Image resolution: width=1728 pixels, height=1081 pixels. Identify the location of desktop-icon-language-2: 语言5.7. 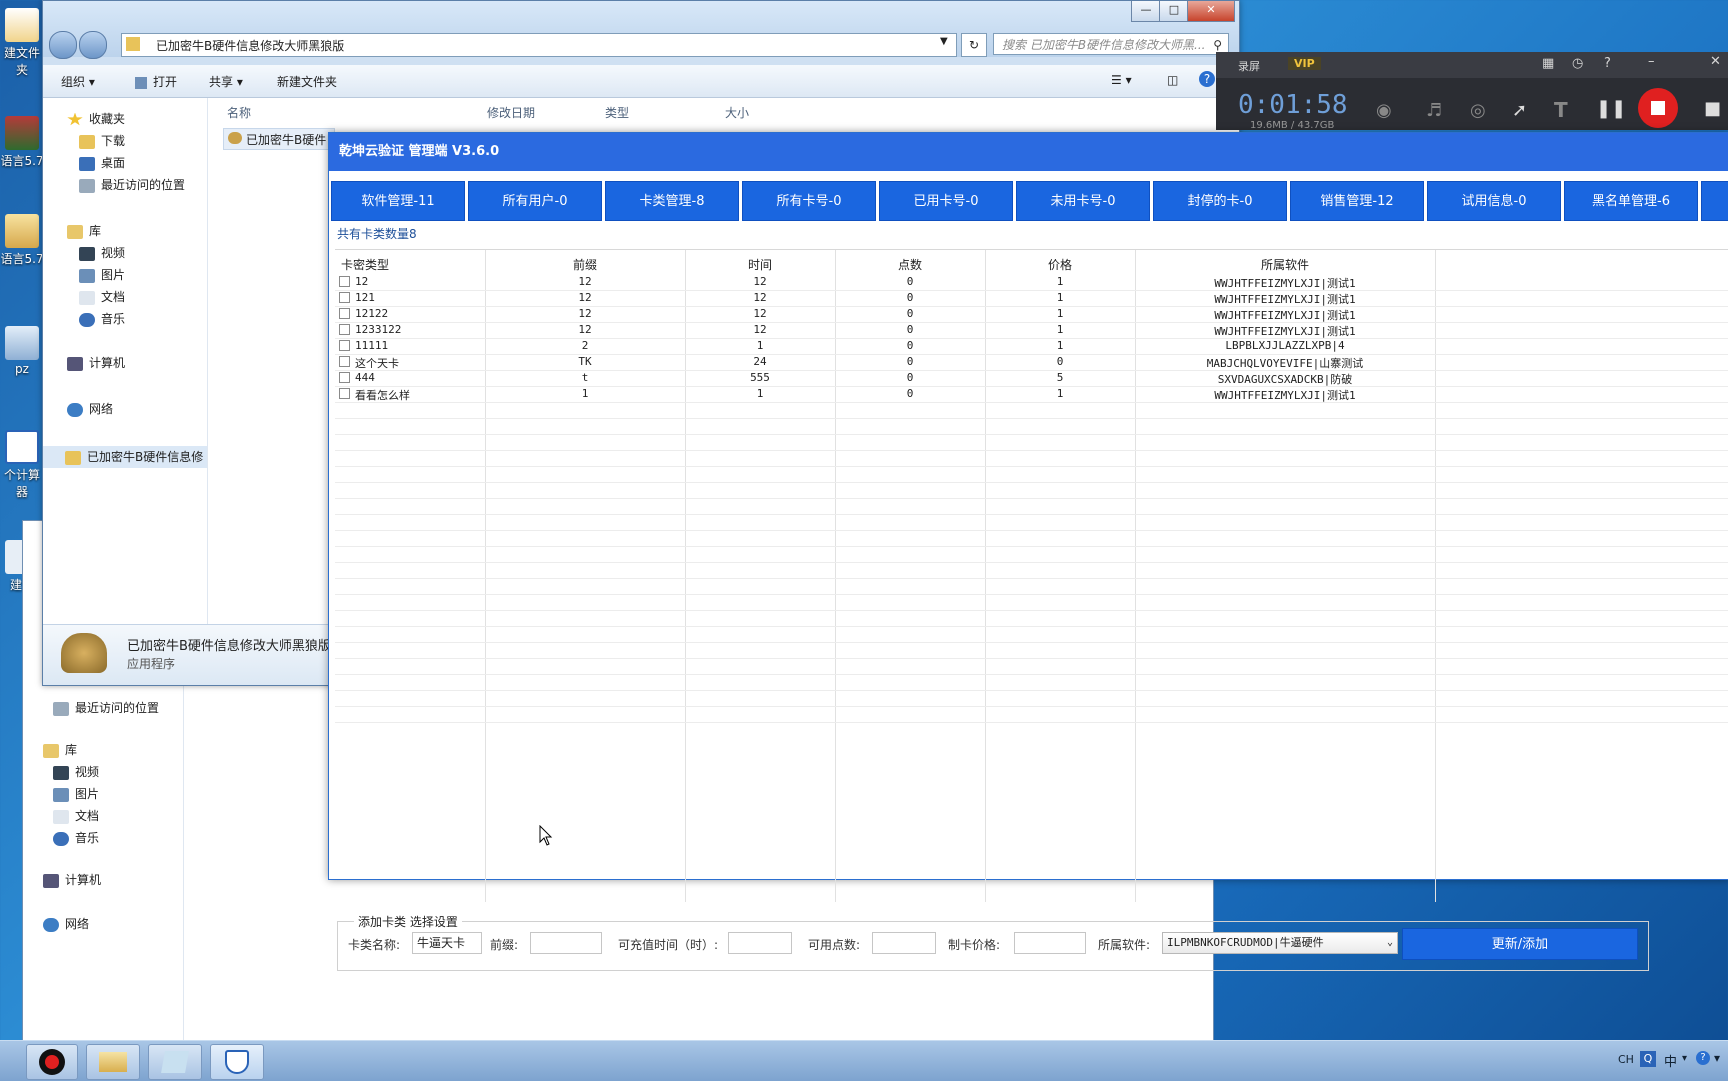
(22, 240).